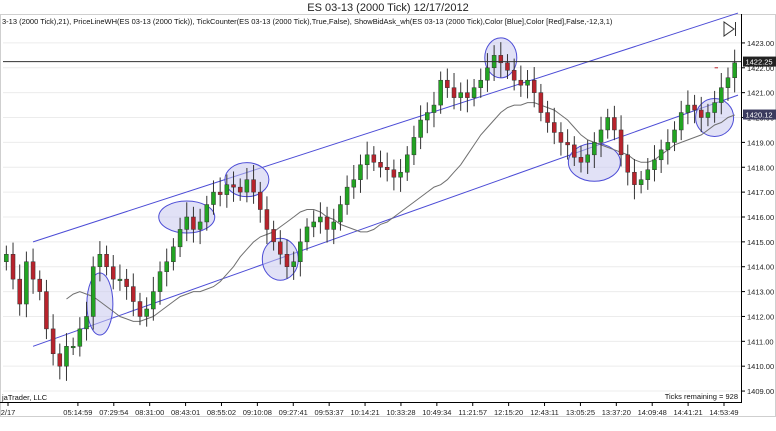  I want to click on x-tick-label: 05:14:59, so click(77, 412).